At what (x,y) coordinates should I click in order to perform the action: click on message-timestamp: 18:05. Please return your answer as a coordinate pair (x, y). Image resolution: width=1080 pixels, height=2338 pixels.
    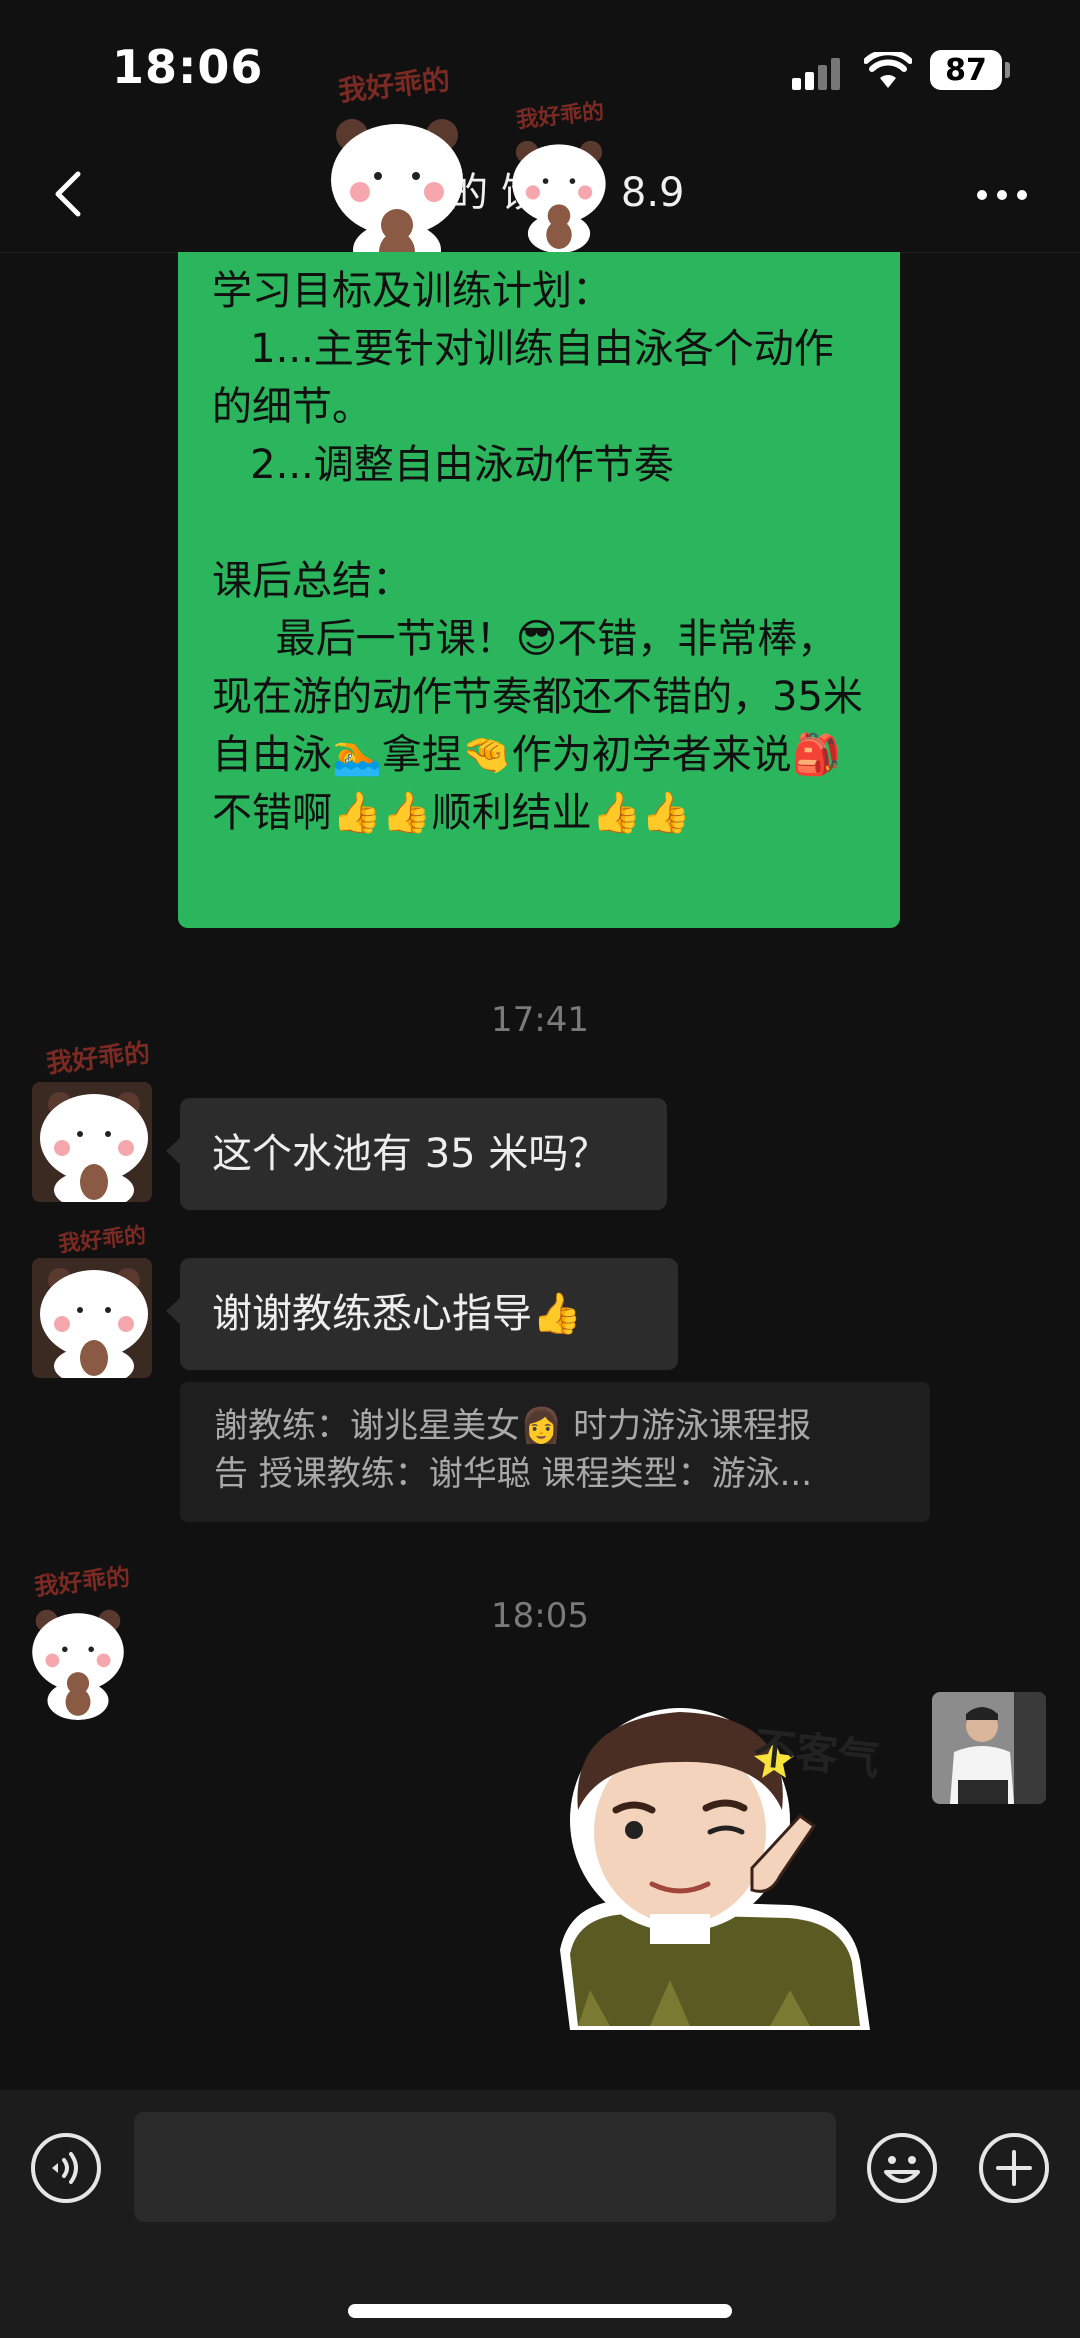
    Looking at the image, I should click on (540, 1616).